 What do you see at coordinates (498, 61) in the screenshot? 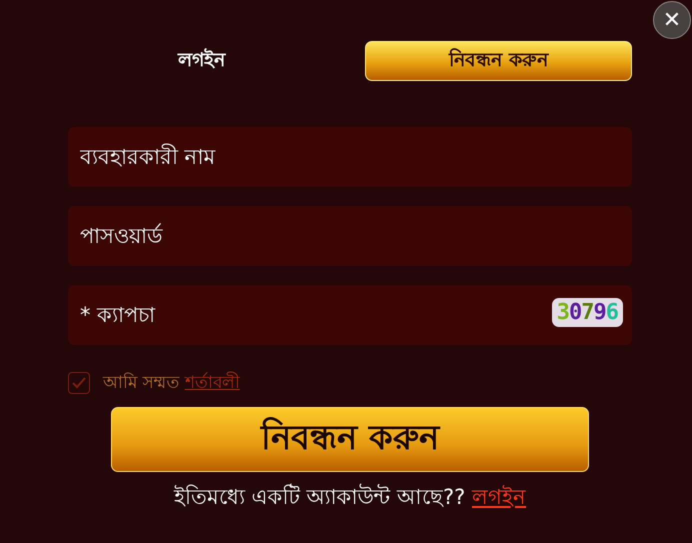
I see `tab: নিবন্ধন করুন` at bounding box center [498, 61].